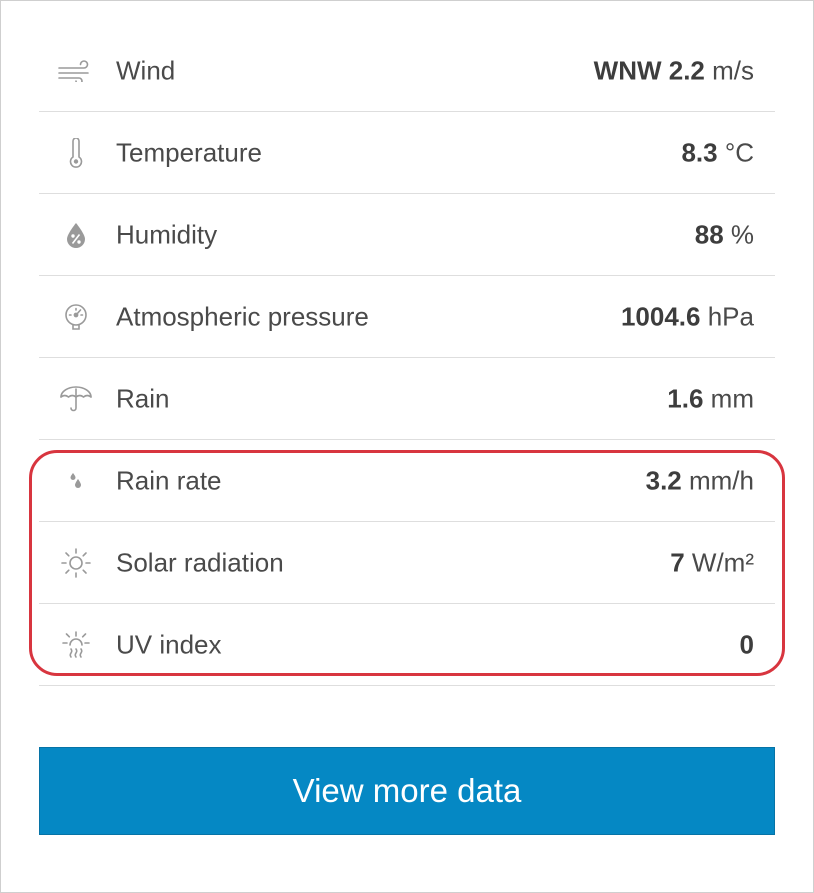  What do you see at coordinates (407, 153) in the screenshot?
I see `measurement-row-temperature: Temperature 8.3 °C` at bounding box center [407, 153].